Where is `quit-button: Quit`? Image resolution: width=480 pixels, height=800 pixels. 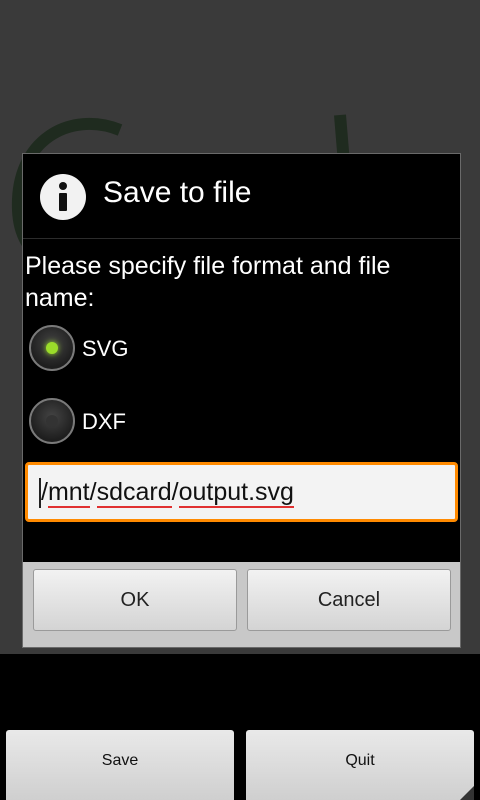
quit-button: Quit is located at coordinates (360, 765).